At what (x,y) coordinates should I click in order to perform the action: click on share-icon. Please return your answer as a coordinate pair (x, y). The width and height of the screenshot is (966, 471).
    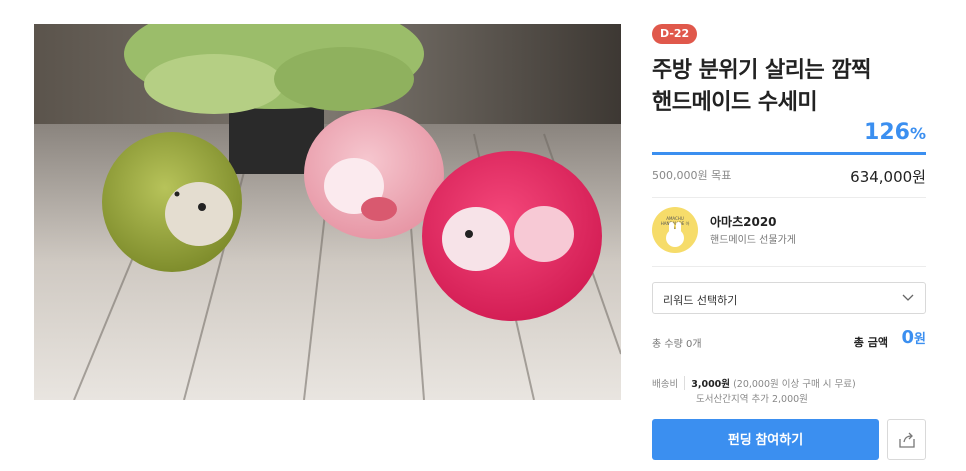
    Looking at the image, I should click on (907, 440).